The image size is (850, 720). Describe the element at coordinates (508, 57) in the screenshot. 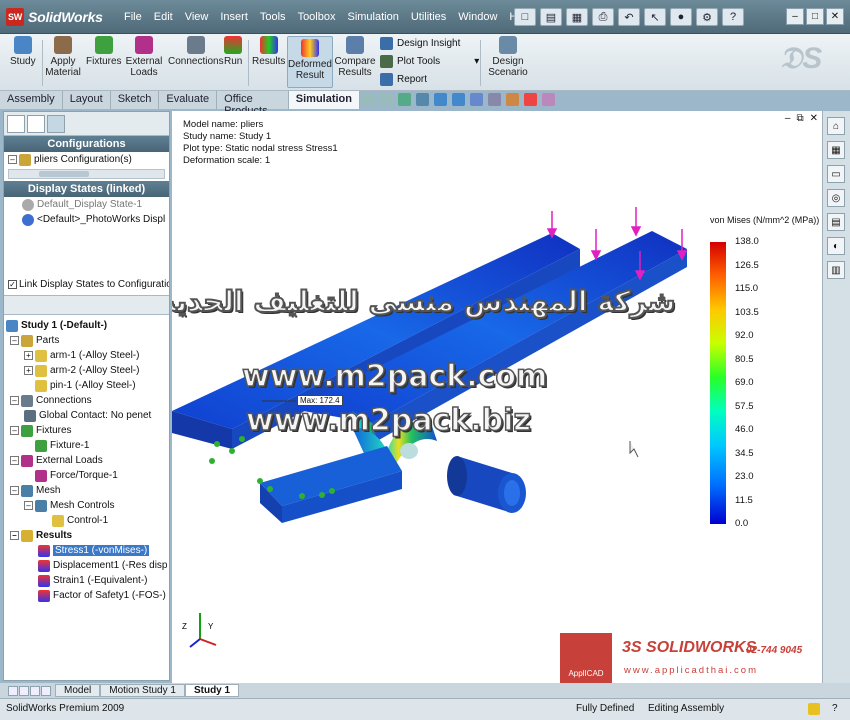

I see `design-scenario-button: Design Scenario` at that location.